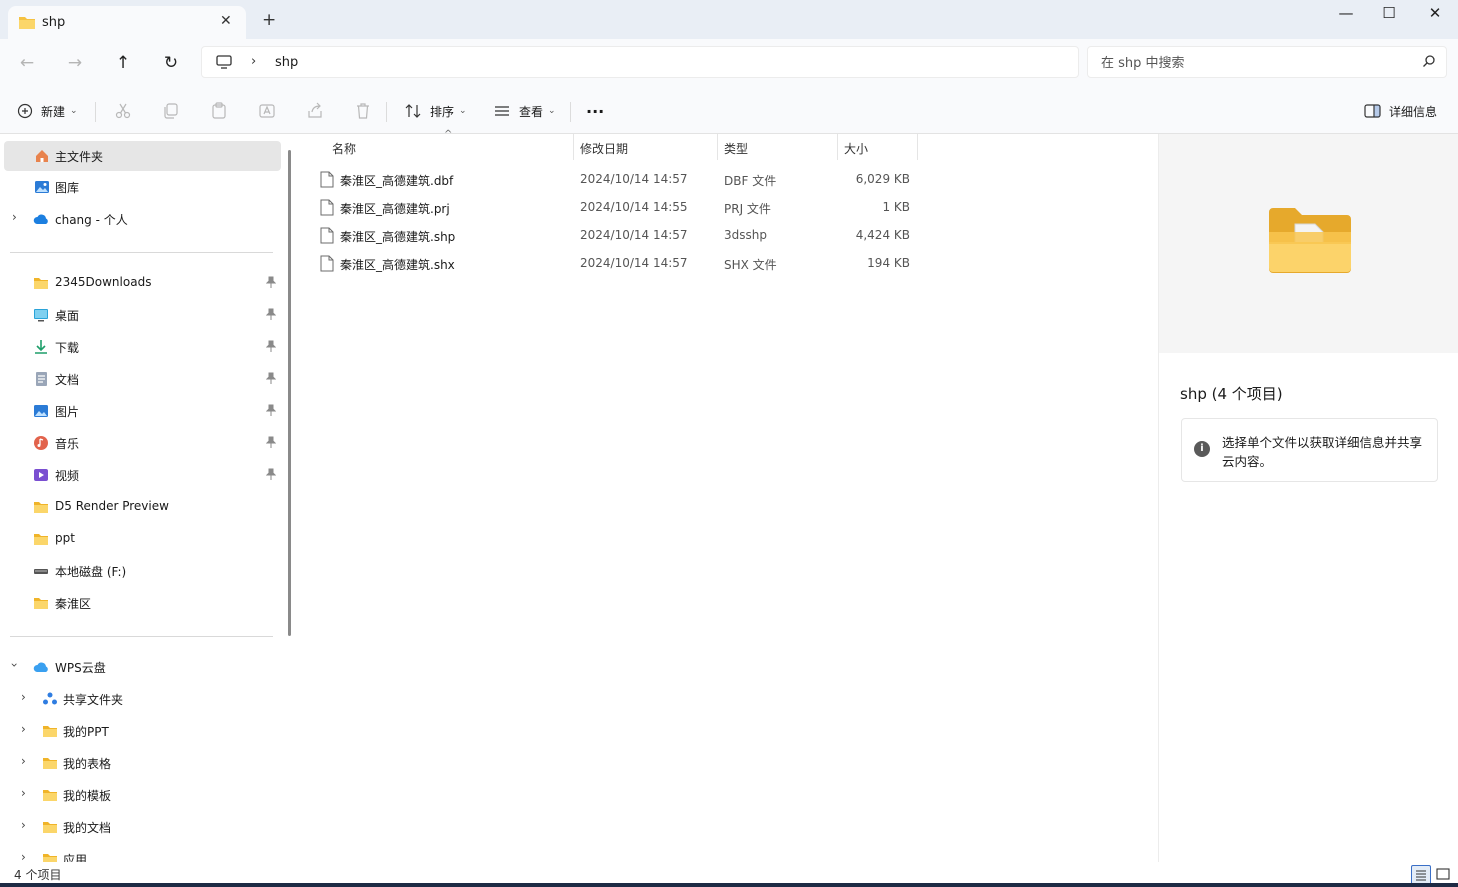  Describe the element at coordinates (141, 315) in the screenshot. I see `sidebar-item-quick-access: 桌面` at that location.